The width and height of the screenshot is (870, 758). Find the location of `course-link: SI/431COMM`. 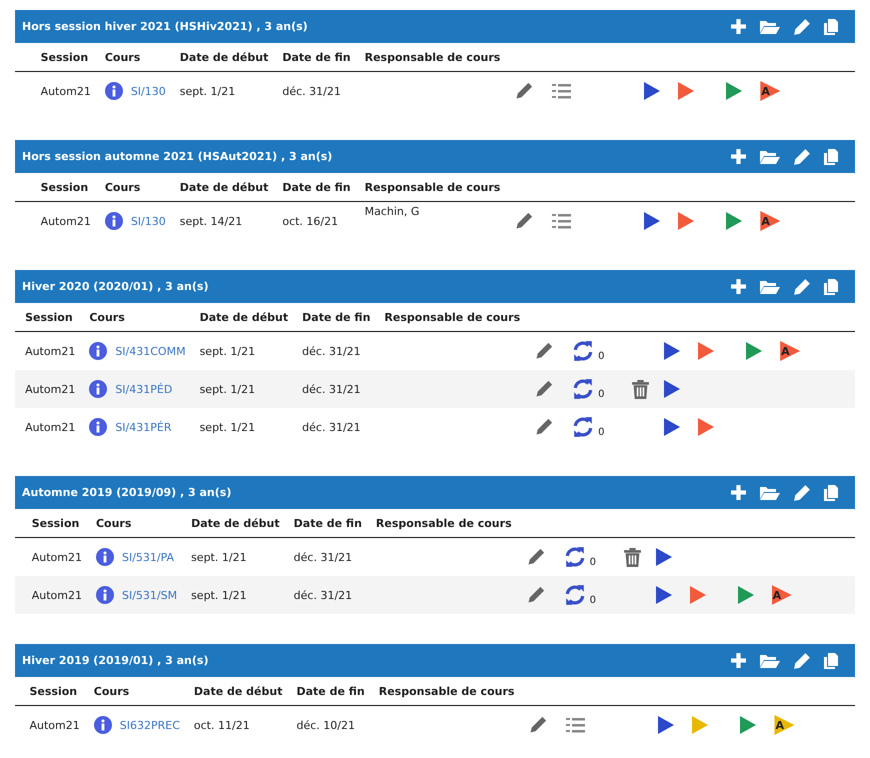

course-link: SI/431COMM is located at coordinates (150, 351).